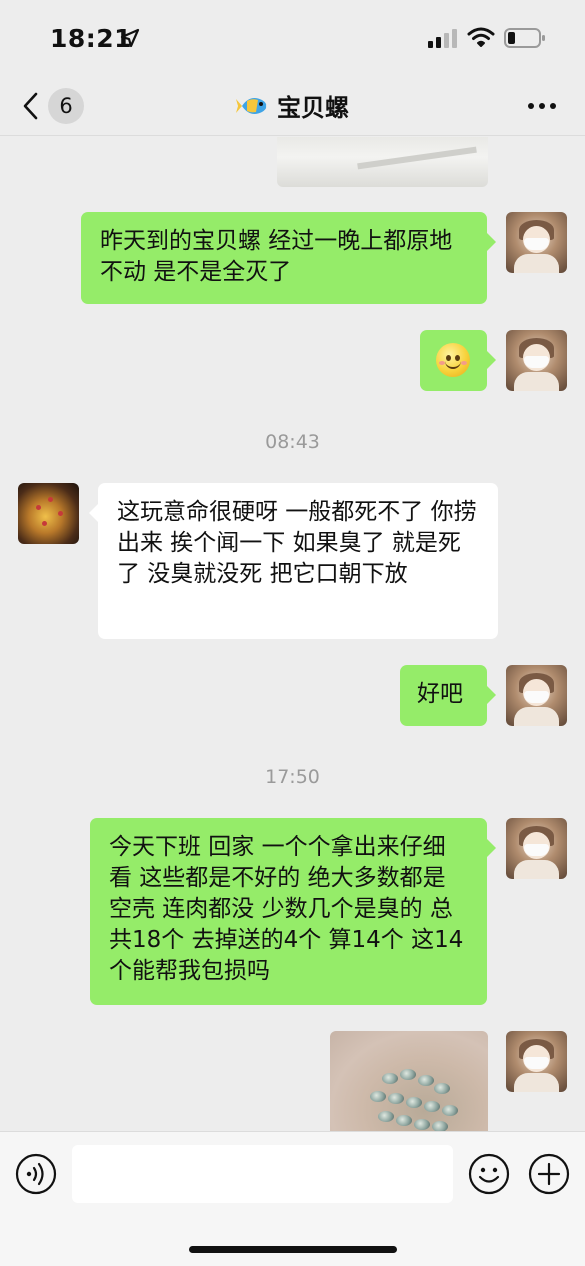 The height and width of the screenshot is (1266, 585). Describe the element at coordinates (442, 38) in the screenshot. I see `signal-icon` at that location.